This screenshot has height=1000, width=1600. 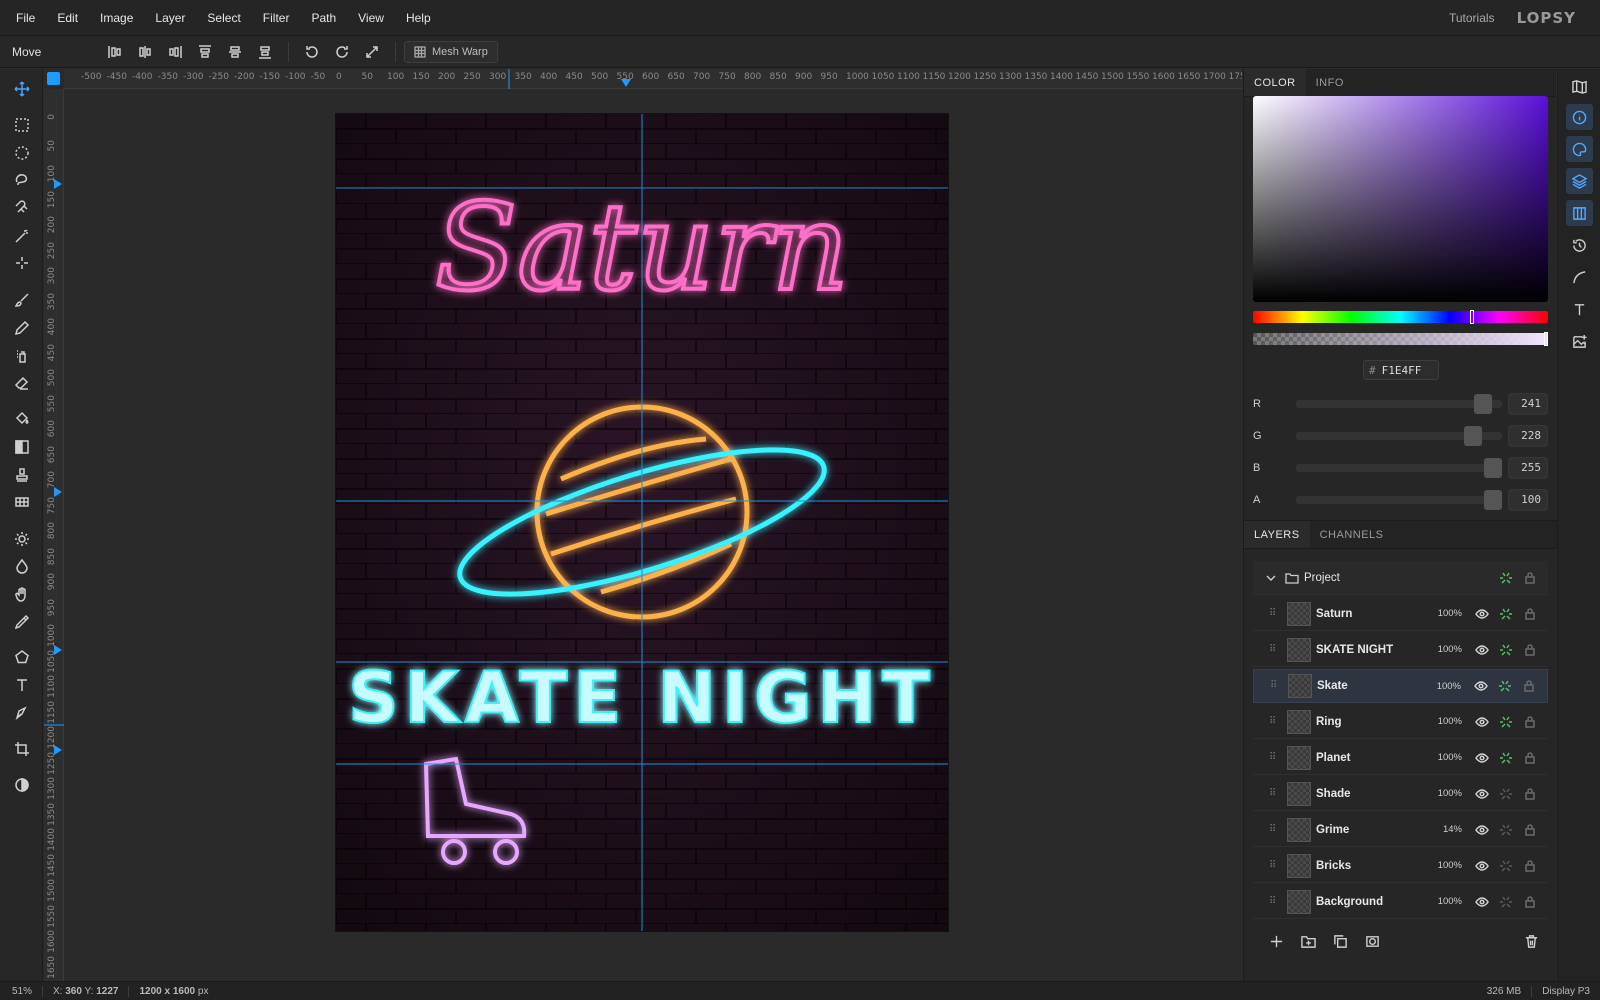 I want to click on quick-select-tool, so click(x=21, y=262).